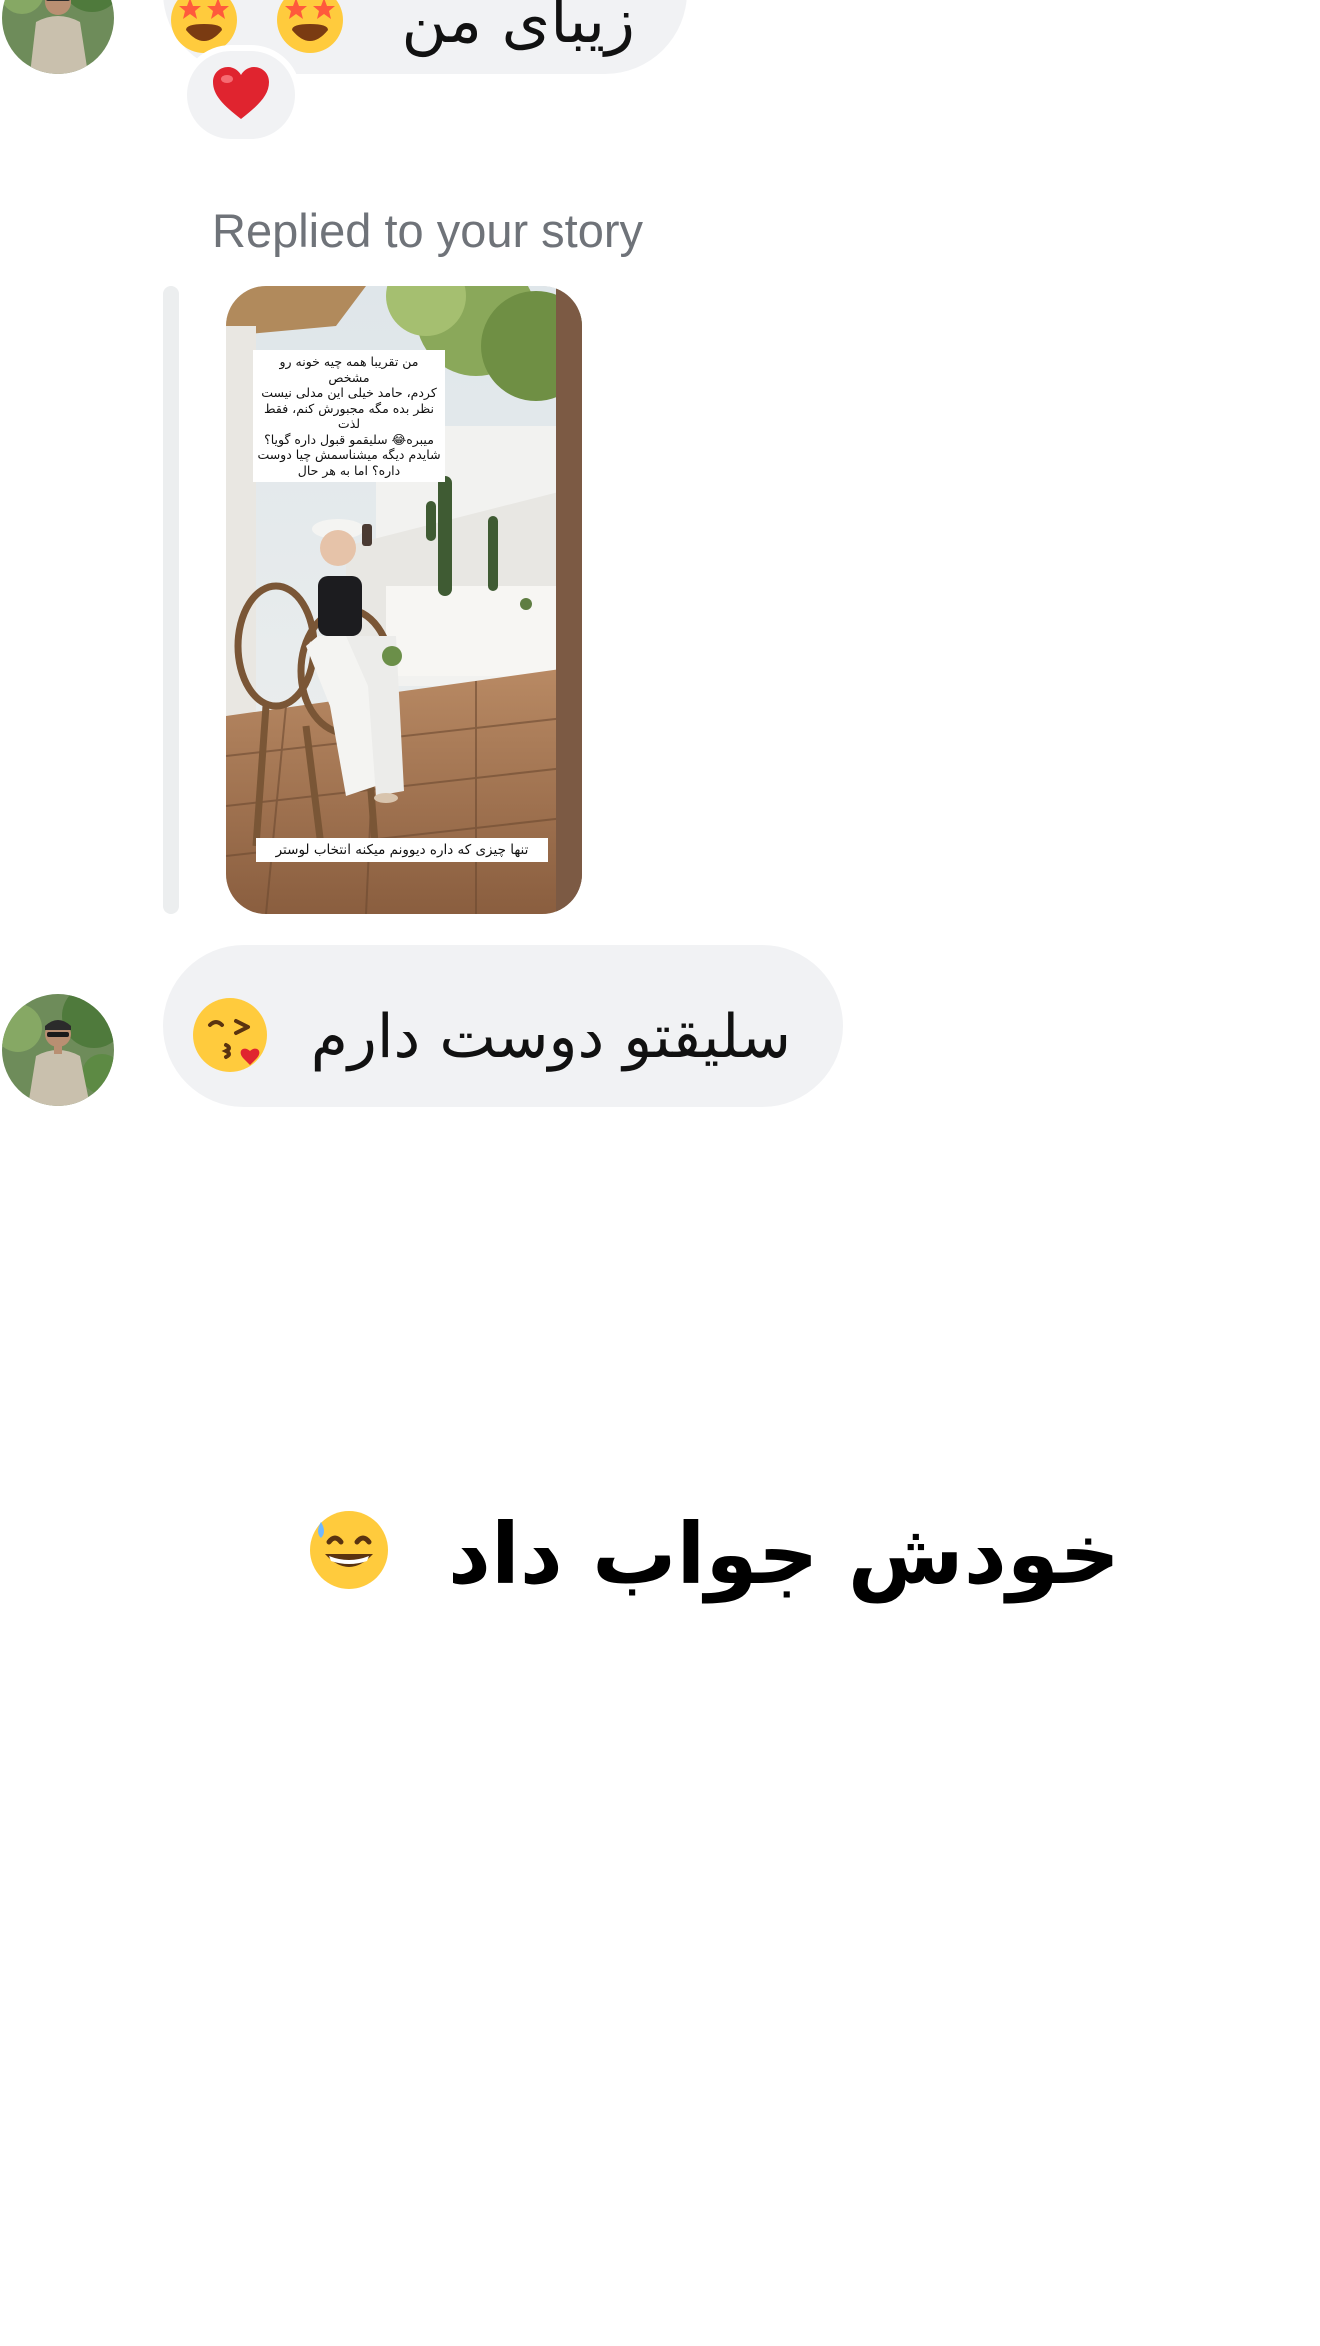 Image resolution: width=1320 pixels, height=2346 pixels. What do you see at coordinates (230, 1040) in the screenshot?
I see `face-blowing-kiss-icon` at bounding box center [230, 1040].